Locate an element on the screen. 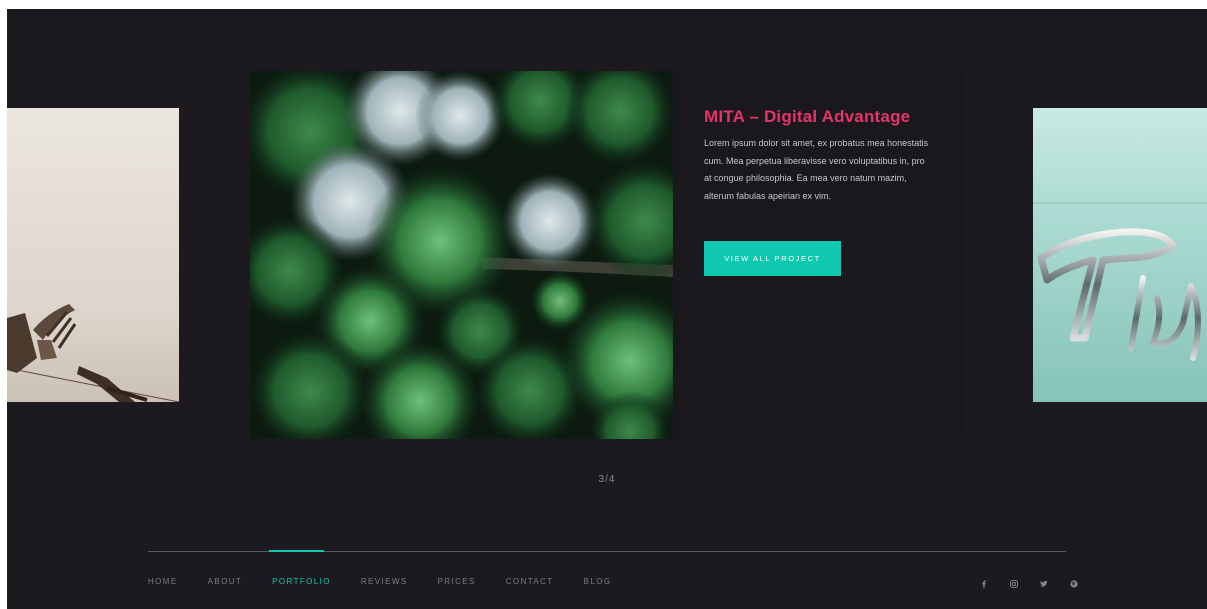 This screenshot has height=609, width=1207. instagram-icon is located at coordinates (1014, 583).